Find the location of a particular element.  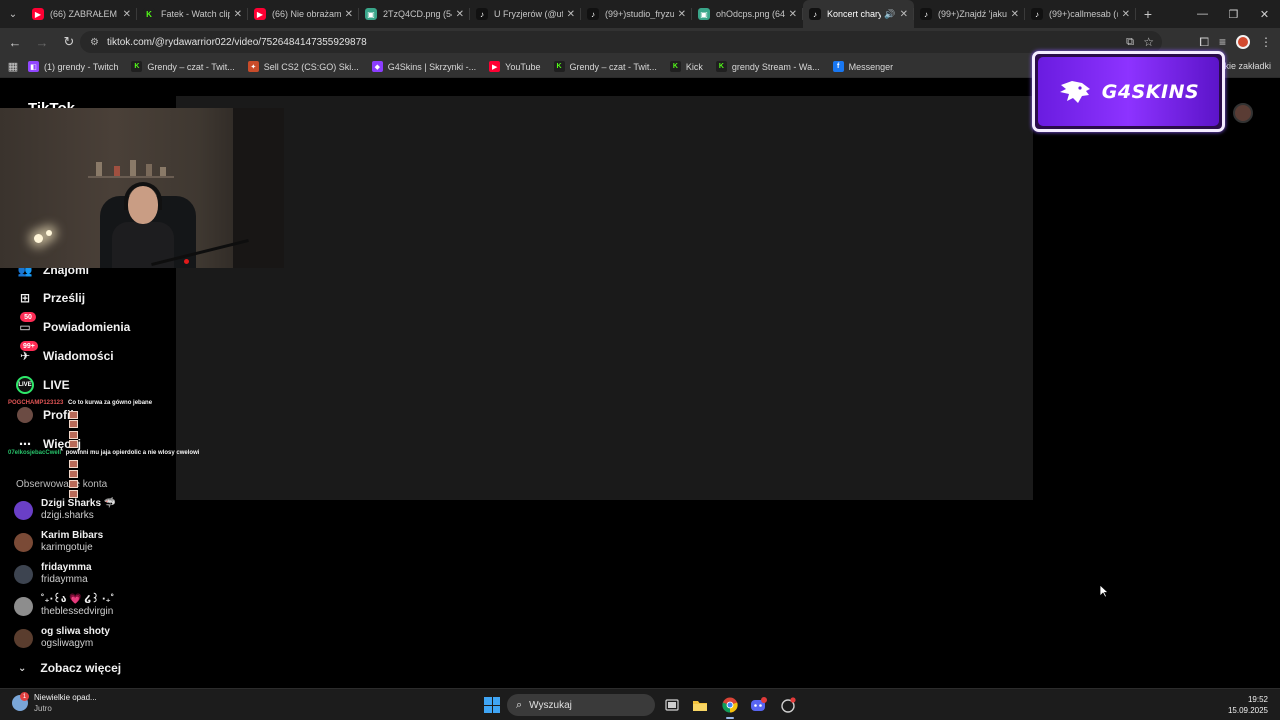

tab-title: (66) Nie obrażam is located at coordinates (306, 14).